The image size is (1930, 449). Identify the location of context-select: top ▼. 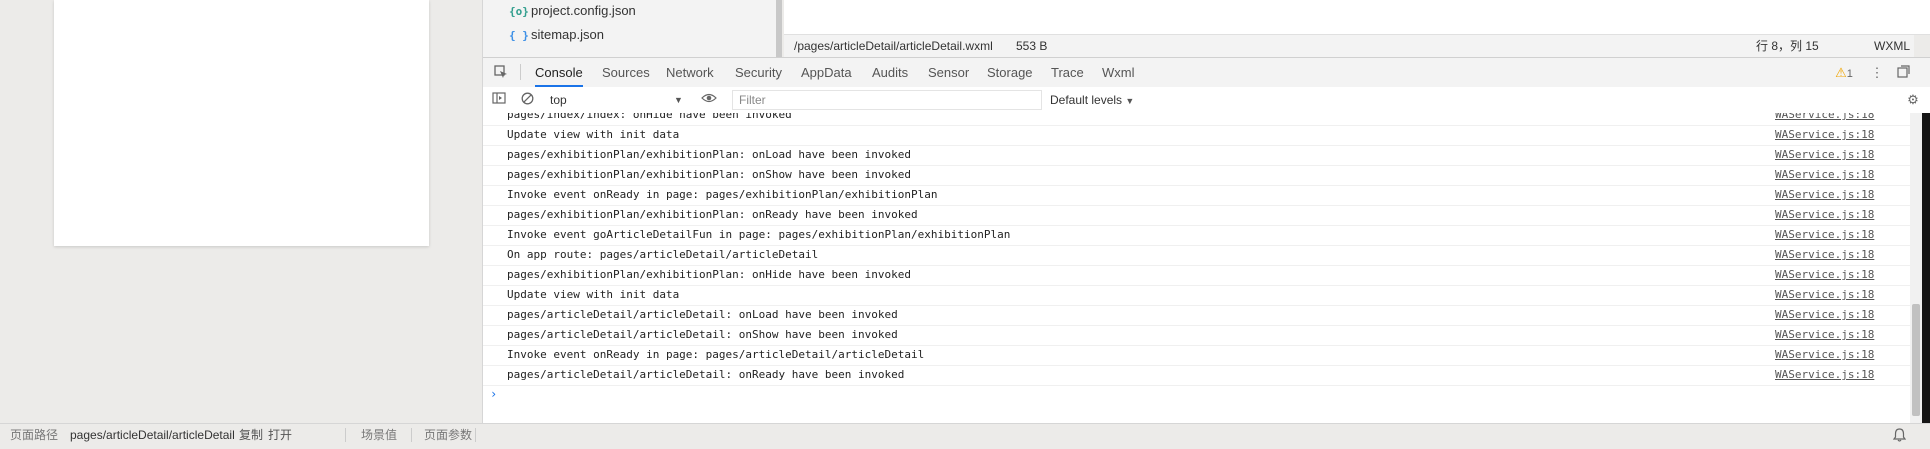
(620, 100).